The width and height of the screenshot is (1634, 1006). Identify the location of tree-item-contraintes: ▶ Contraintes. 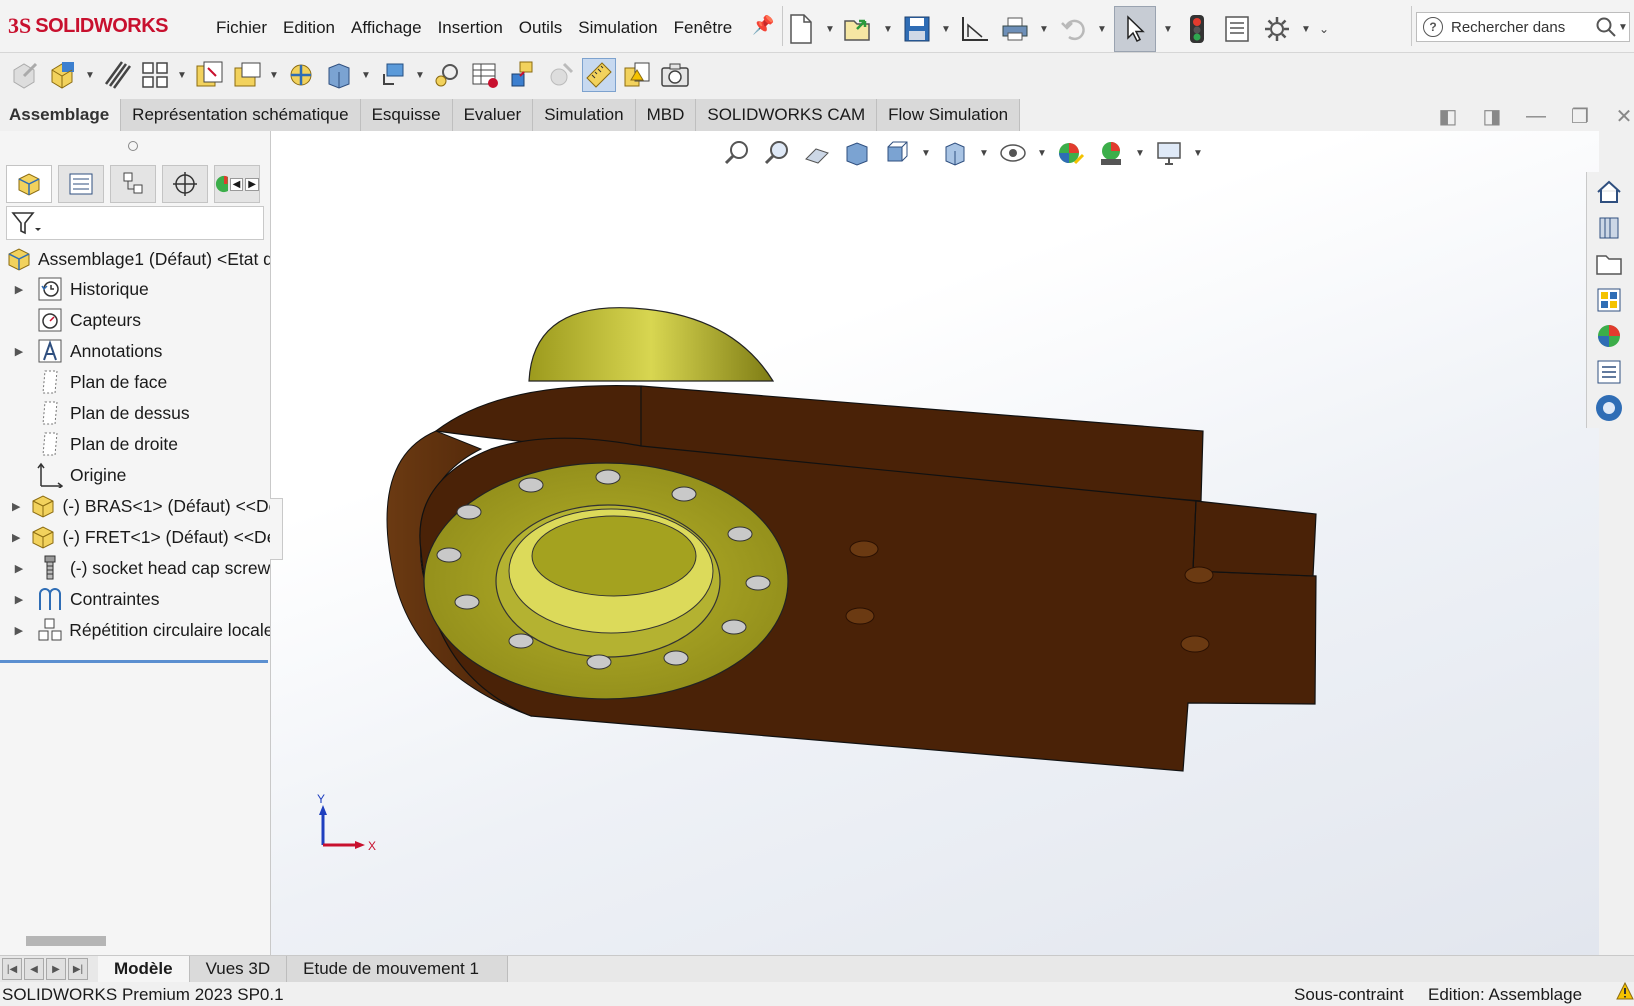
(135, 599).